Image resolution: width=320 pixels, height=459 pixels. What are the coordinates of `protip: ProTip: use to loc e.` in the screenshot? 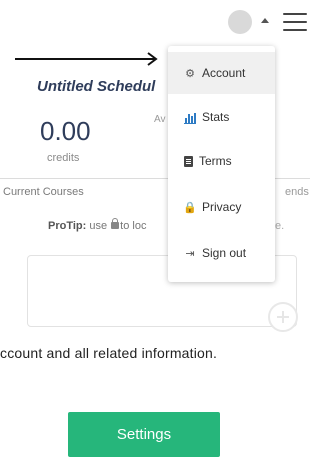 It's located at (166, 225).